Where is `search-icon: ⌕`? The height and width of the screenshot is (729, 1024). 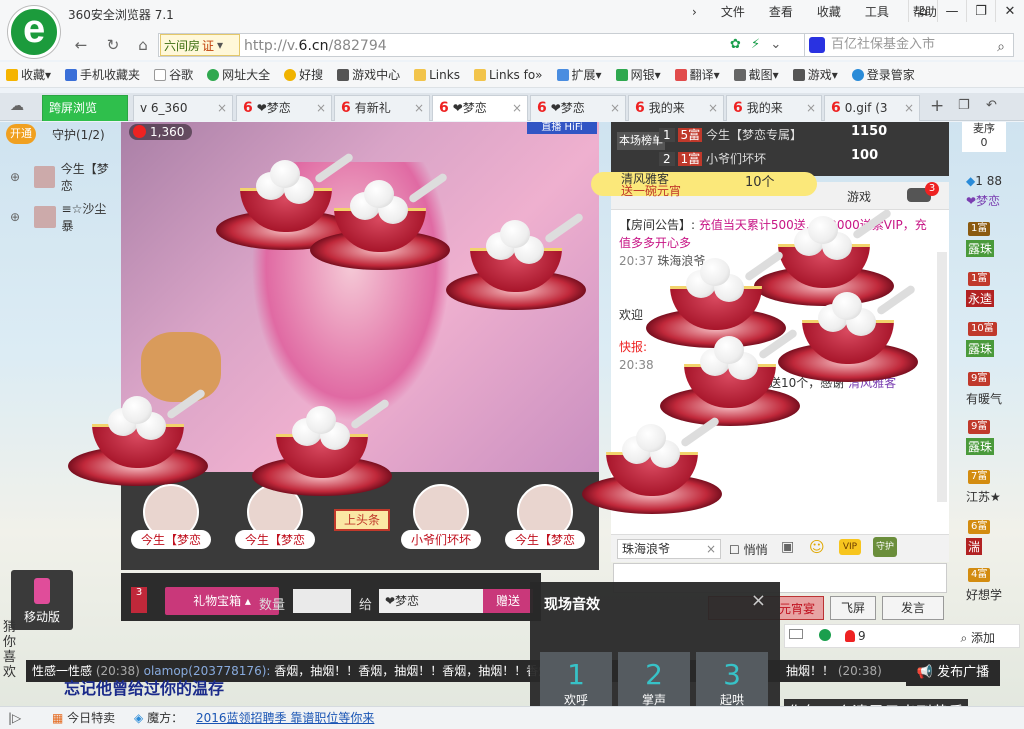
search-icon: ⌕ is located at coordinates (1001, 47).